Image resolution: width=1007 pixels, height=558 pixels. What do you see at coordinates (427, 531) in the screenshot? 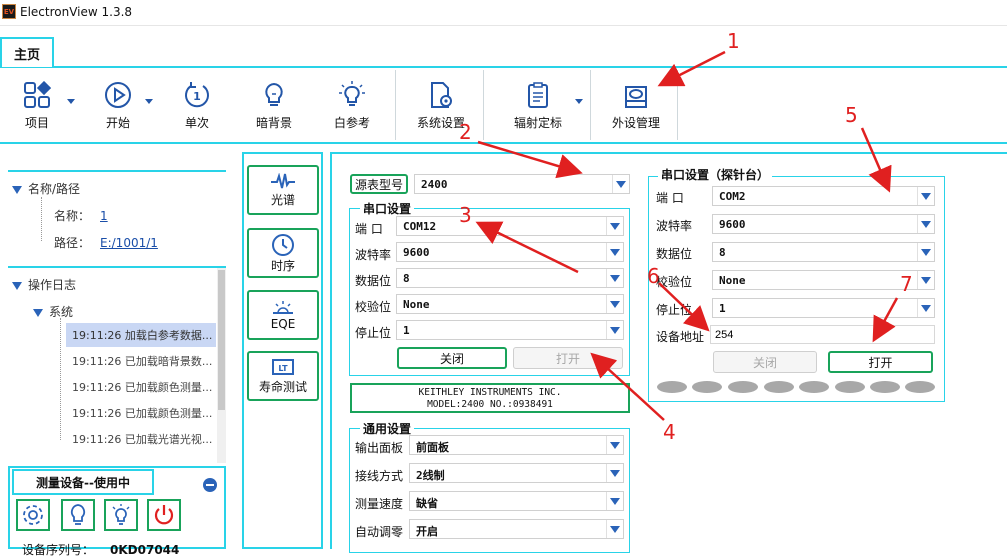
I see `autozero-value: 开启` at bounding box center [427, 531].